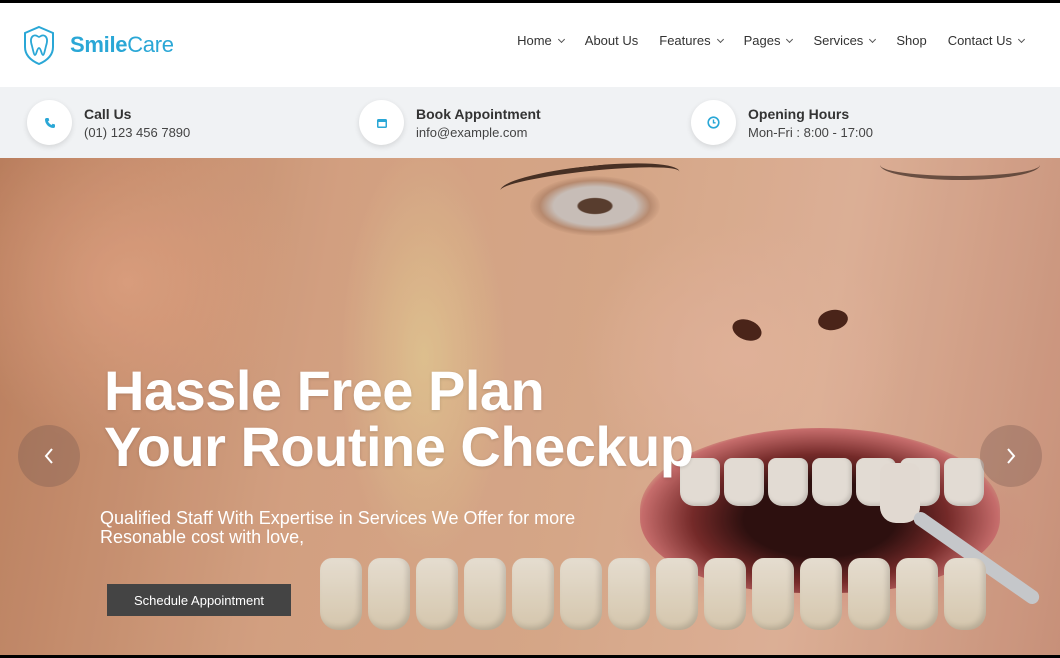 The image size is (1060, 658). I want to click on slider-next-button, so click(1011, 456).